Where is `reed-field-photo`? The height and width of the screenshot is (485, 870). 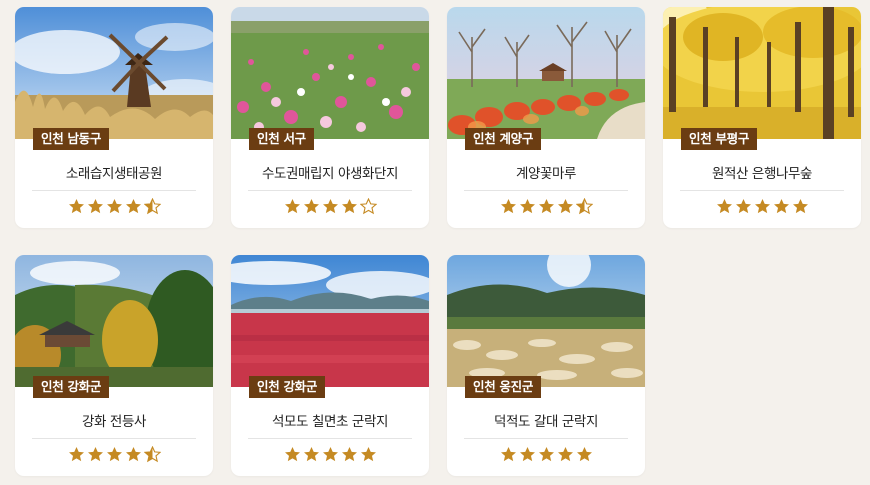
reed-field-photo is located at coordinates (546, 321).